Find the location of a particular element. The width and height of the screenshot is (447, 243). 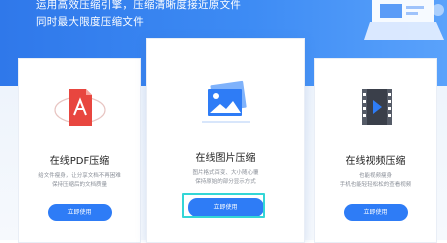

card-desc-2: 保持压缩后的文档质量 is located at coordinates (79, 185).